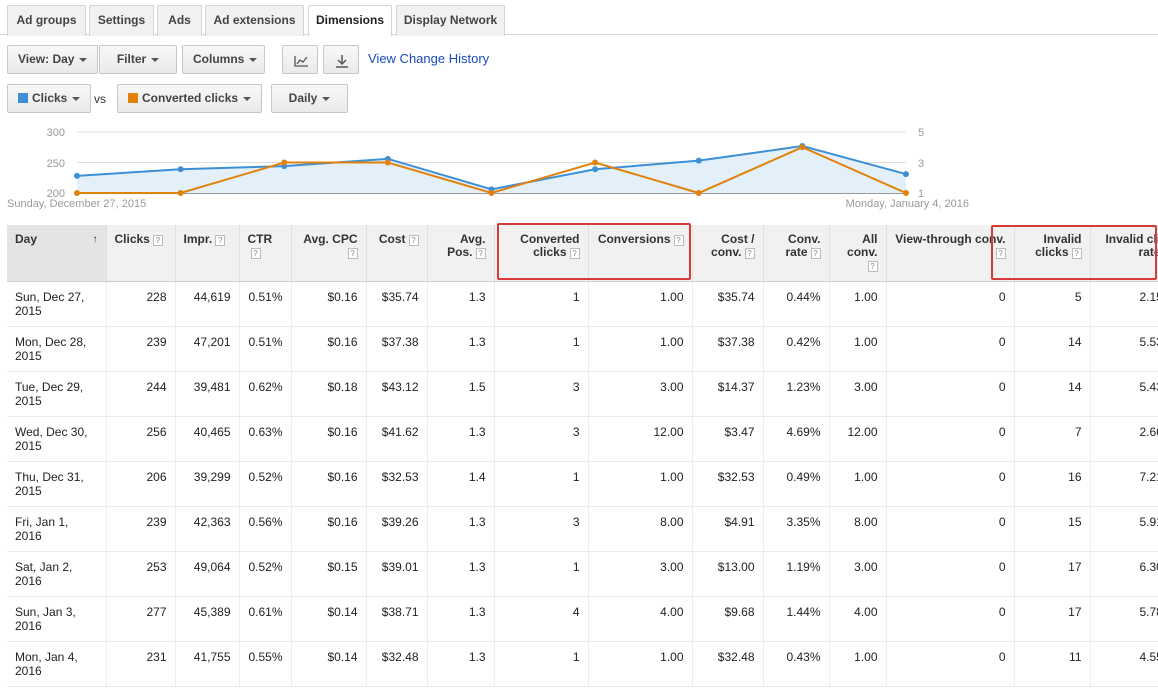 This screenshot has height=689, width=1158. Describe the element at coordinates (634, 239) in the screenshot. I see `column-header-label: Conversions` at that location.